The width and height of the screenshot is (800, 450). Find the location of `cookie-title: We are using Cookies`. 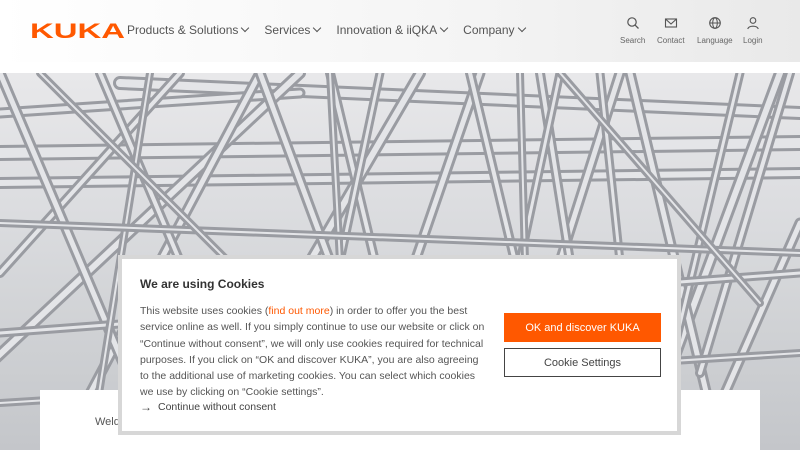

cookie-title: We are using Cookies is located at coordinates (202, 284).